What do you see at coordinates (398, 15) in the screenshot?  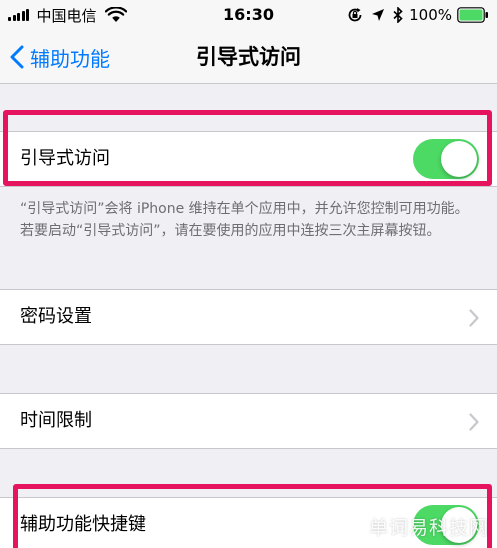 I see `bluetooth-icon` at bounding box center [398, 15].